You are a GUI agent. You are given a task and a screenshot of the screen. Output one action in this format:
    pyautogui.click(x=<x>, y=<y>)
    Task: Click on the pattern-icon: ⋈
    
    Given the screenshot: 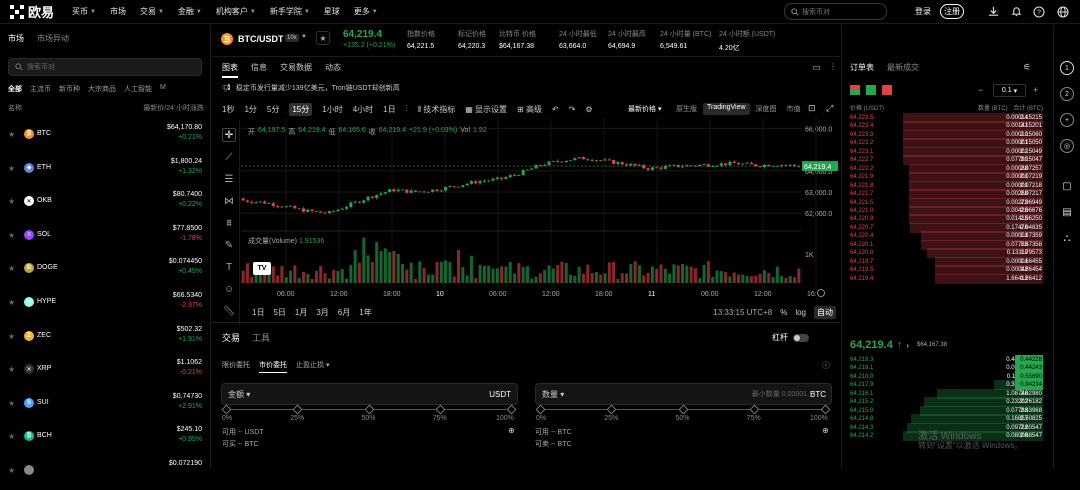 What is the action you would take?
    pyautogui.click(x=229, y=201)
    